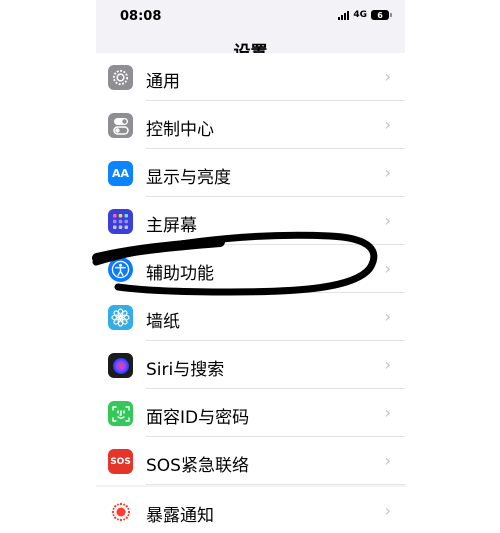 This screenshot has height=533, width=500. I want to click on battery-icon: 6, so click(381, 15).